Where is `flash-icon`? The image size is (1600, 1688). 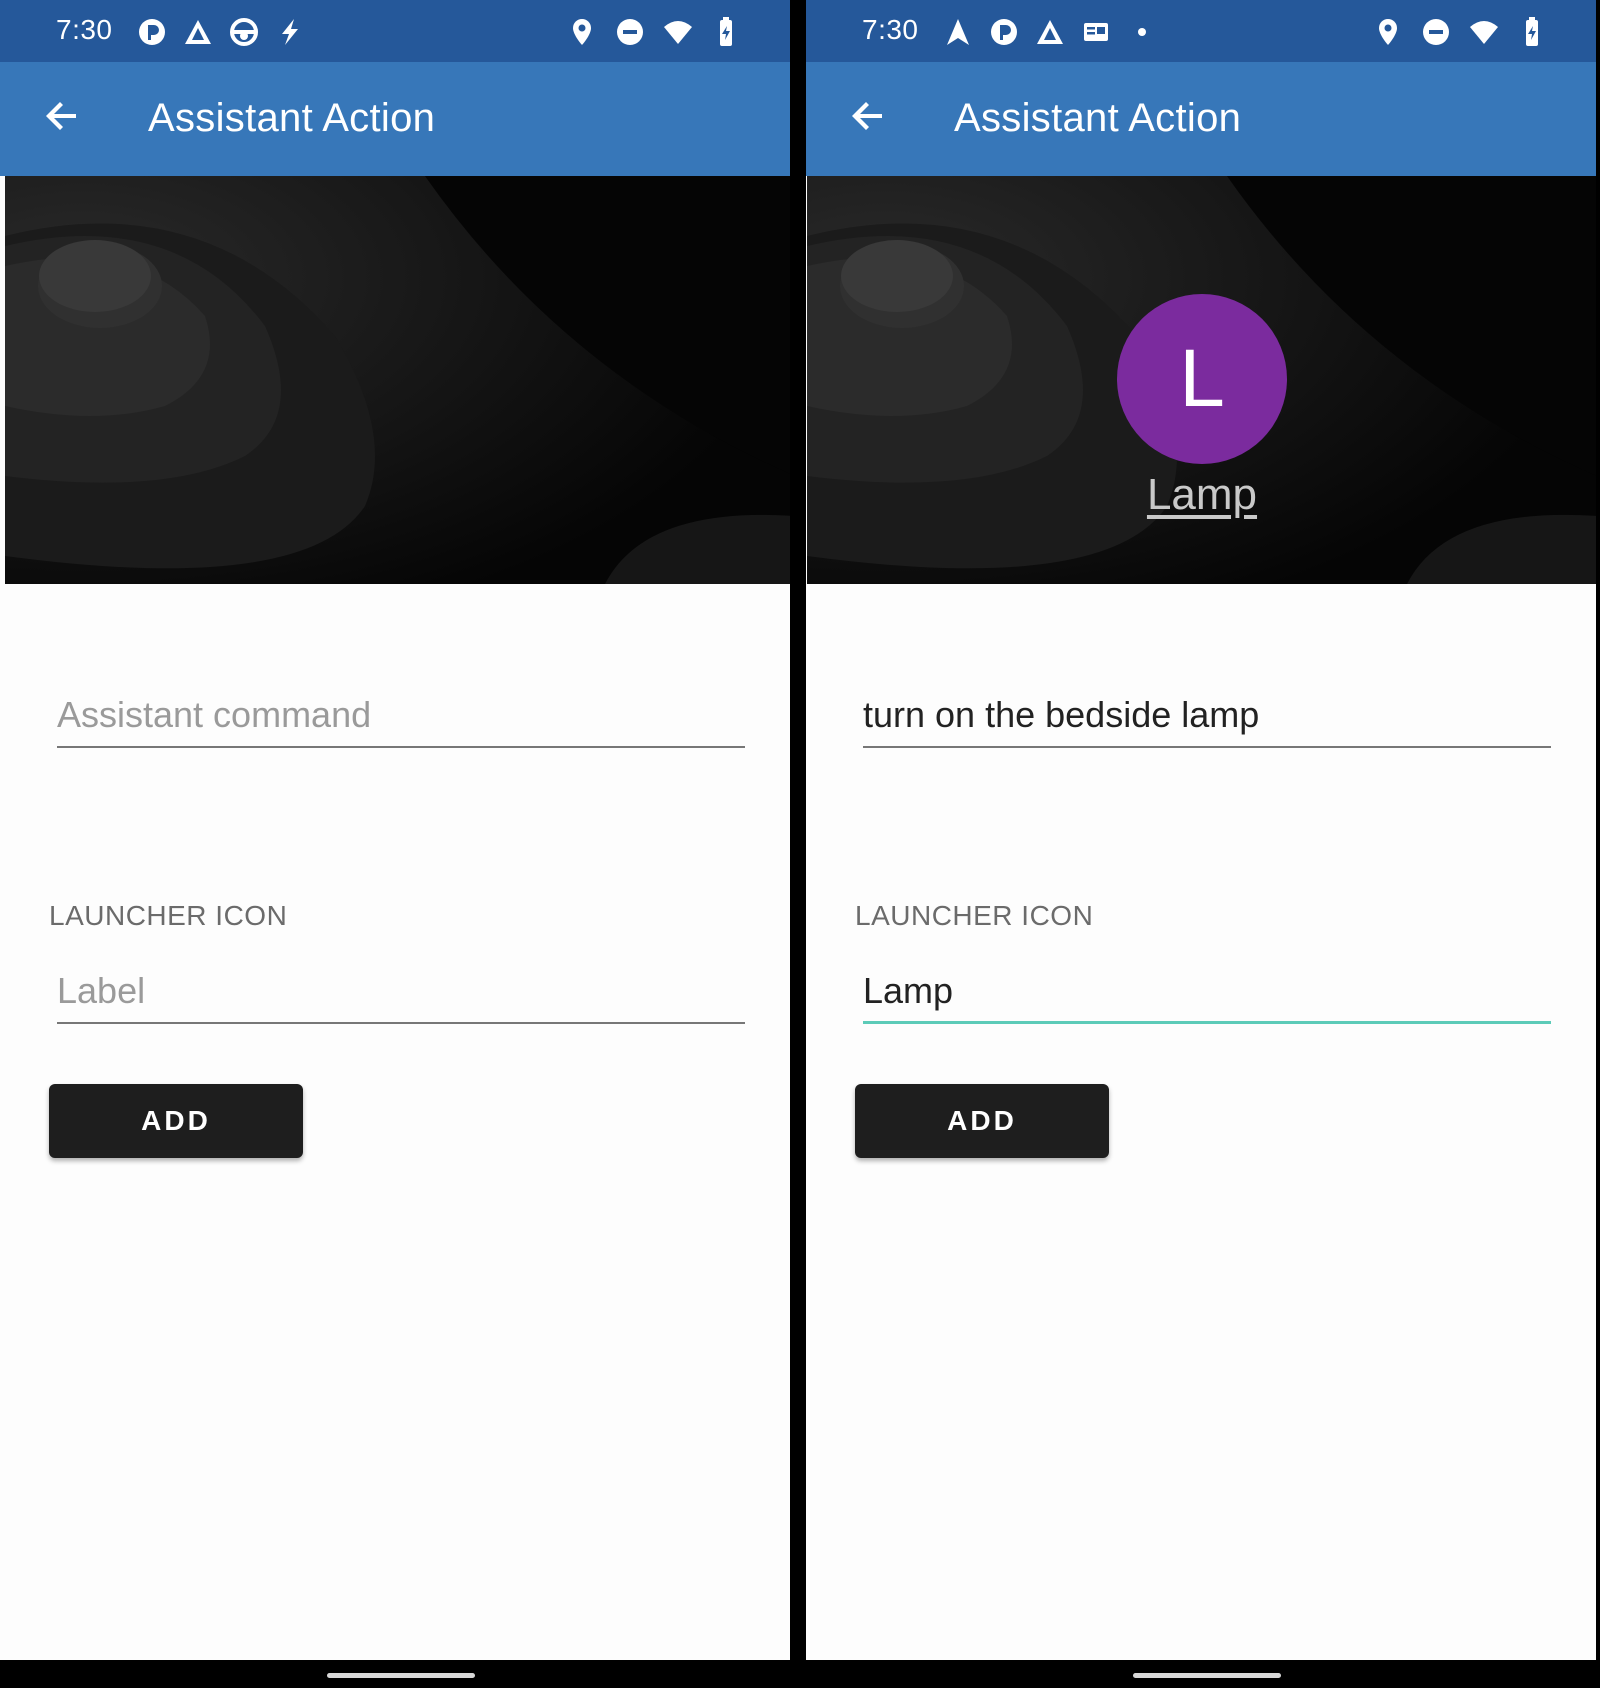 flash-icon is located at coordinates (290, 32).